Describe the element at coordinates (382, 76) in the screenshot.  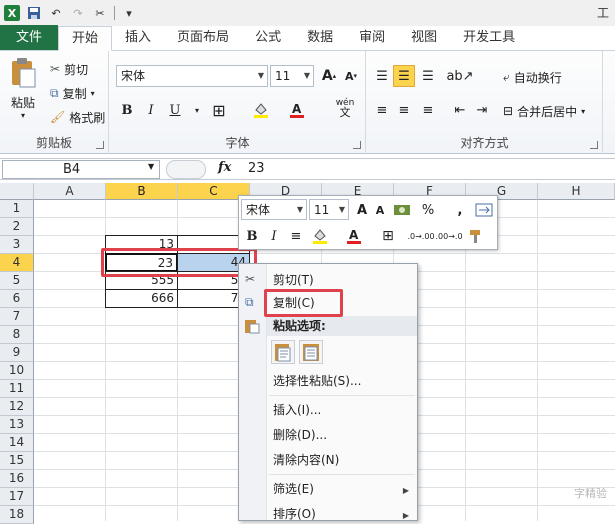
I see `align-top-icon: ☰` at that location.